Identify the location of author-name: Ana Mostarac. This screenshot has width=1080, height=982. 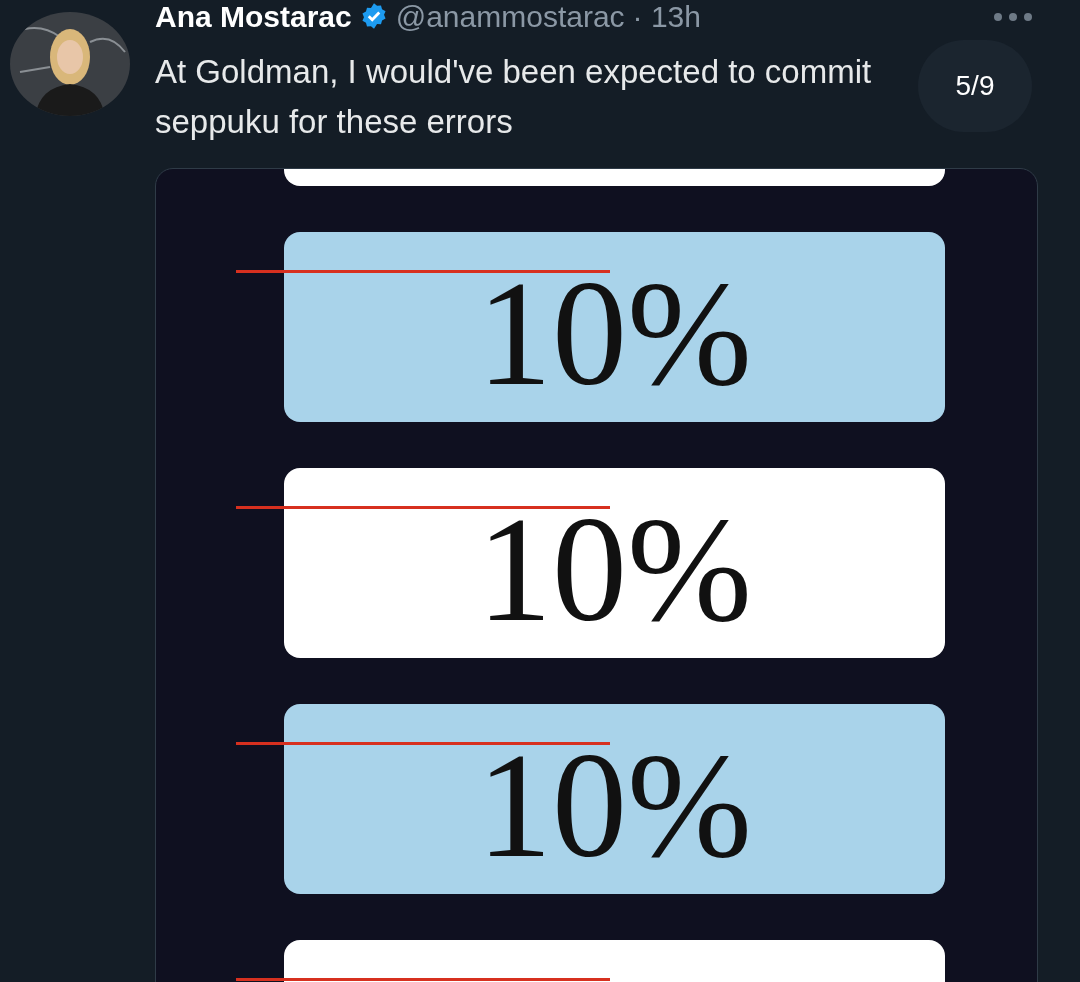
(253, 19).